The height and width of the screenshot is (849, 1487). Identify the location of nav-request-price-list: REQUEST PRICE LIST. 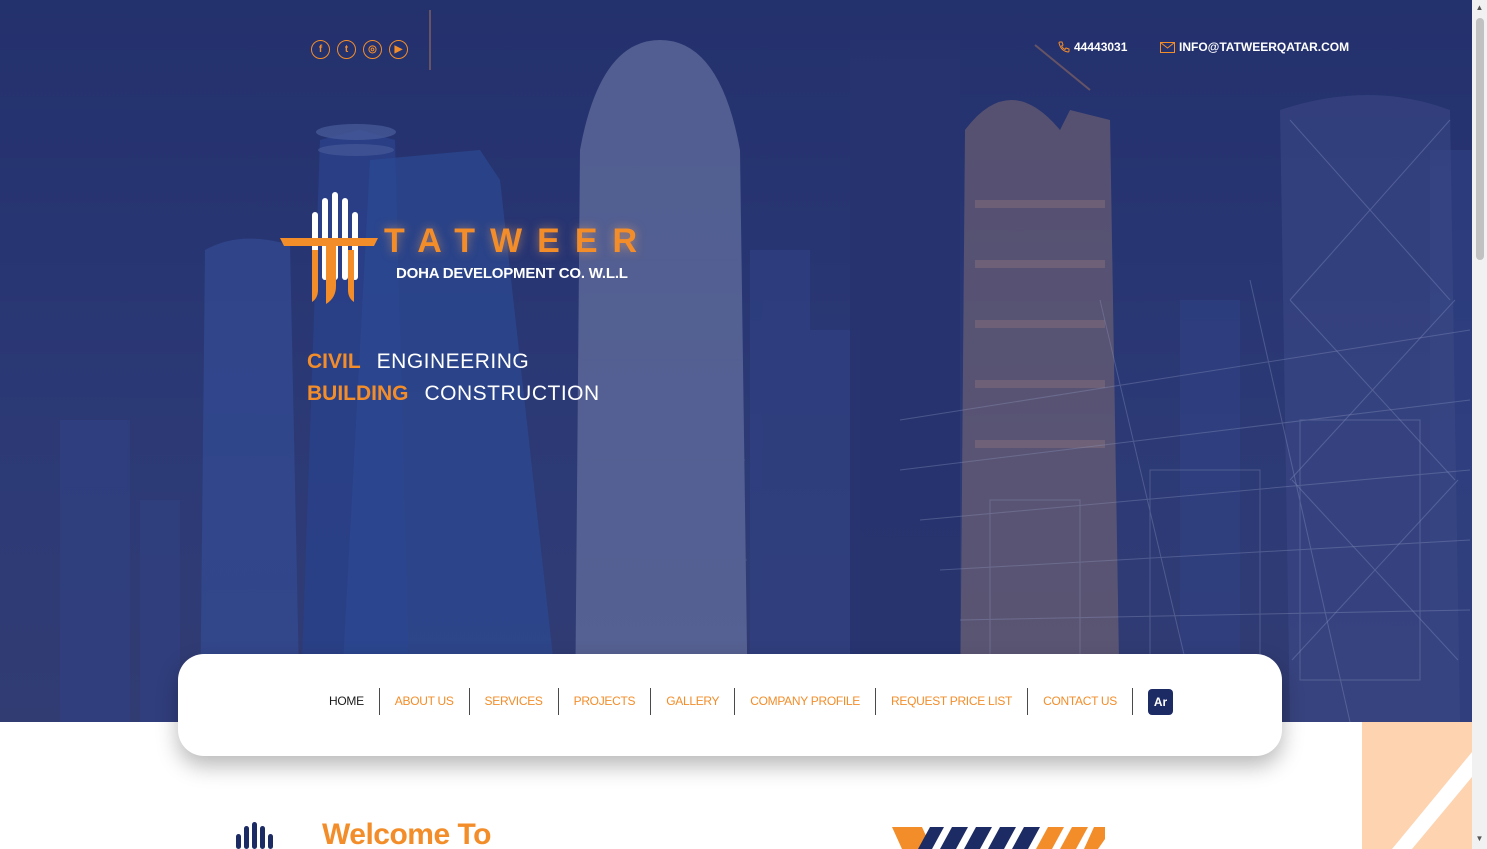
(952, 701).